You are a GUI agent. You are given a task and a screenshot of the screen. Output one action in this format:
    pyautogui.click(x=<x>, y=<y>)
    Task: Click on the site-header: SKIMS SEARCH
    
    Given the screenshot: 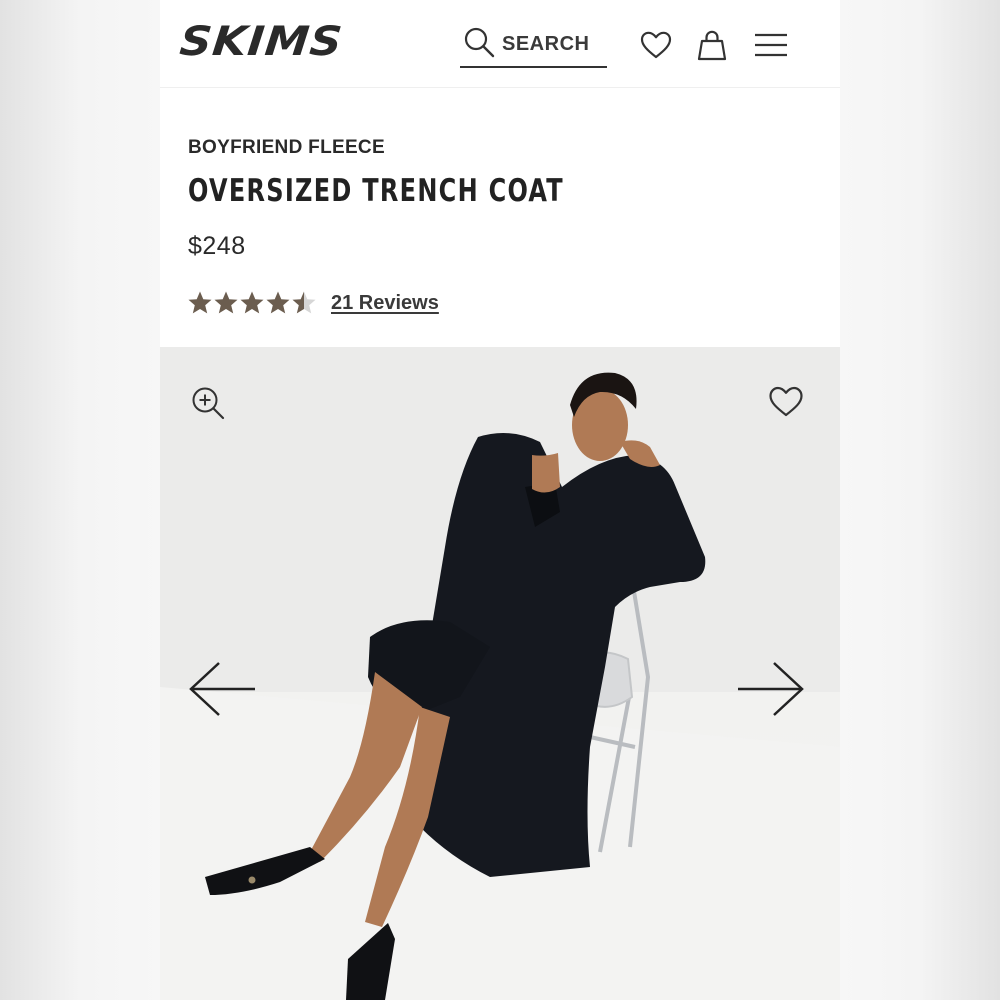 What is the action you would take?
    pyautogui.click(x=500, y=44)
    